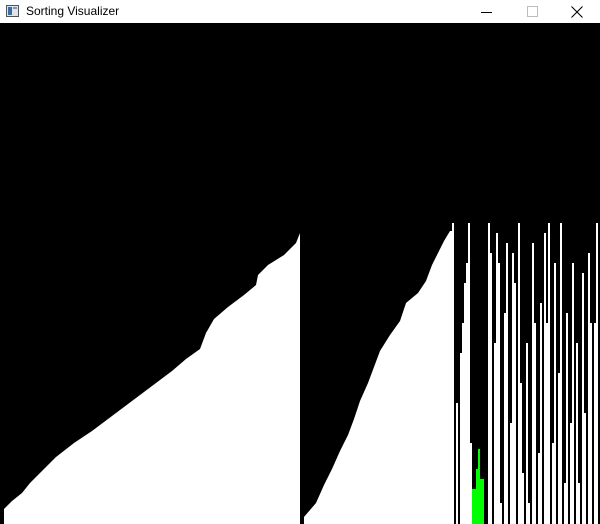 This screenshot has width=600, height=524. Describe the element at coordinates (300, 11) in the screenshot. I see `title-bar: Sorting Visualizer` at that location.